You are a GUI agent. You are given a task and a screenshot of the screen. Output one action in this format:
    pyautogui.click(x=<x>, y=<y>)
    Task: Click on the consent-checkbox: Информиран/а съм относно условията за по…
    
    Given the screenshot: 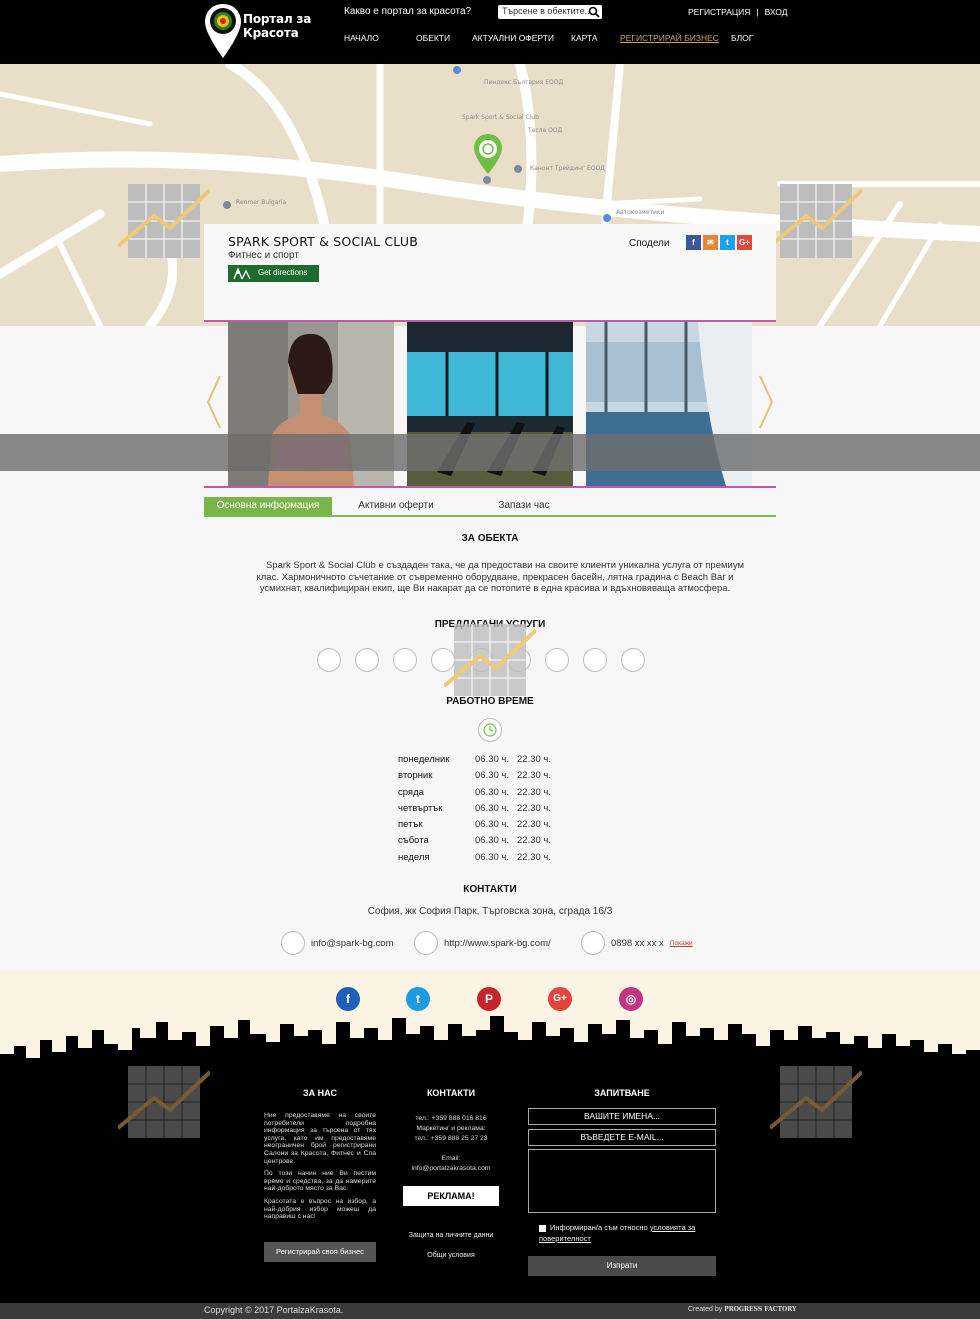 What is the action you would take?
    pyautogui.click(x=629, y=1233)
    